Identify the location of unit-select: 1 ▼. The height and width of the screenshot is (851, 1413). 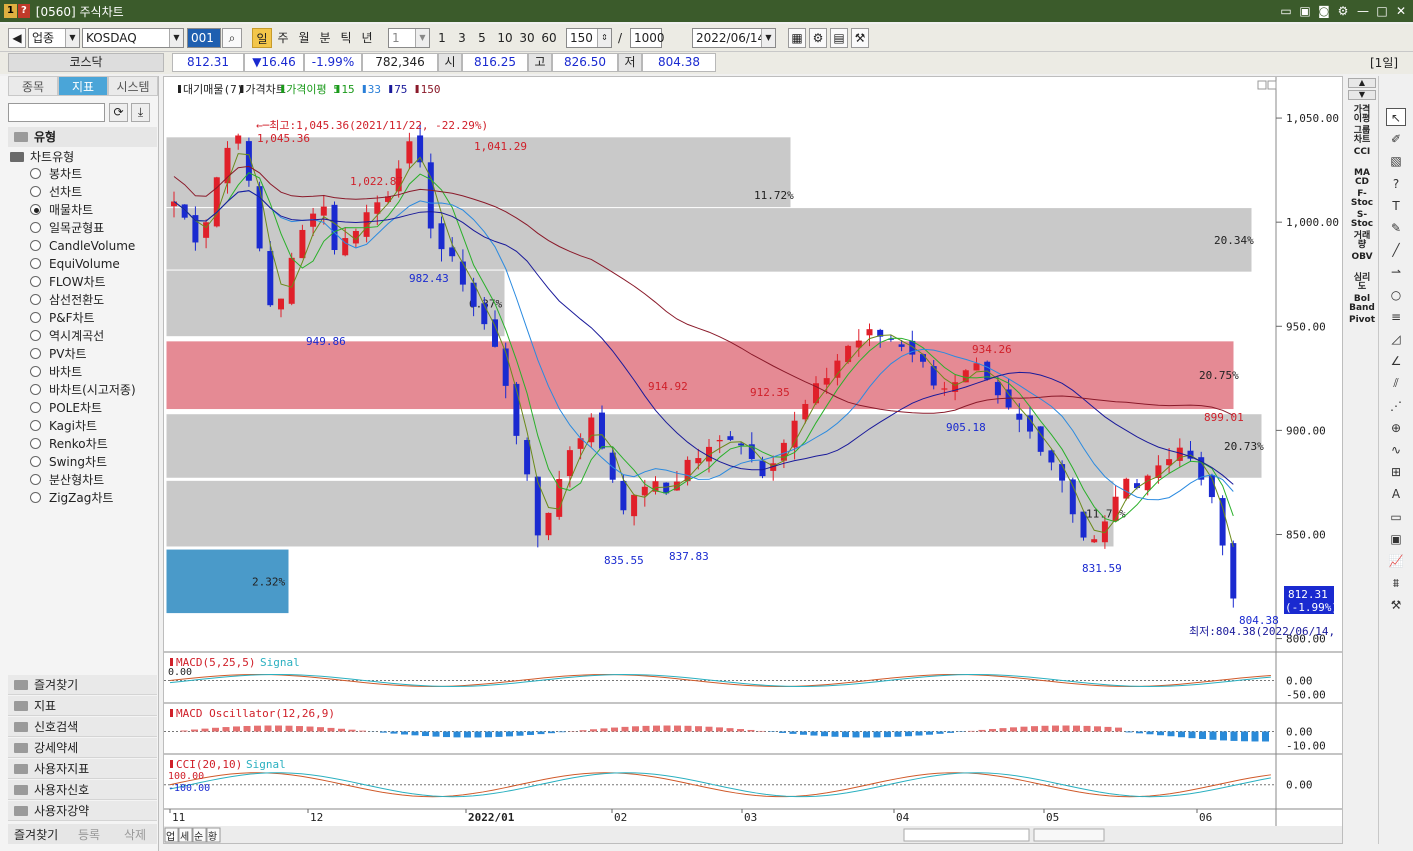
(409, 38).